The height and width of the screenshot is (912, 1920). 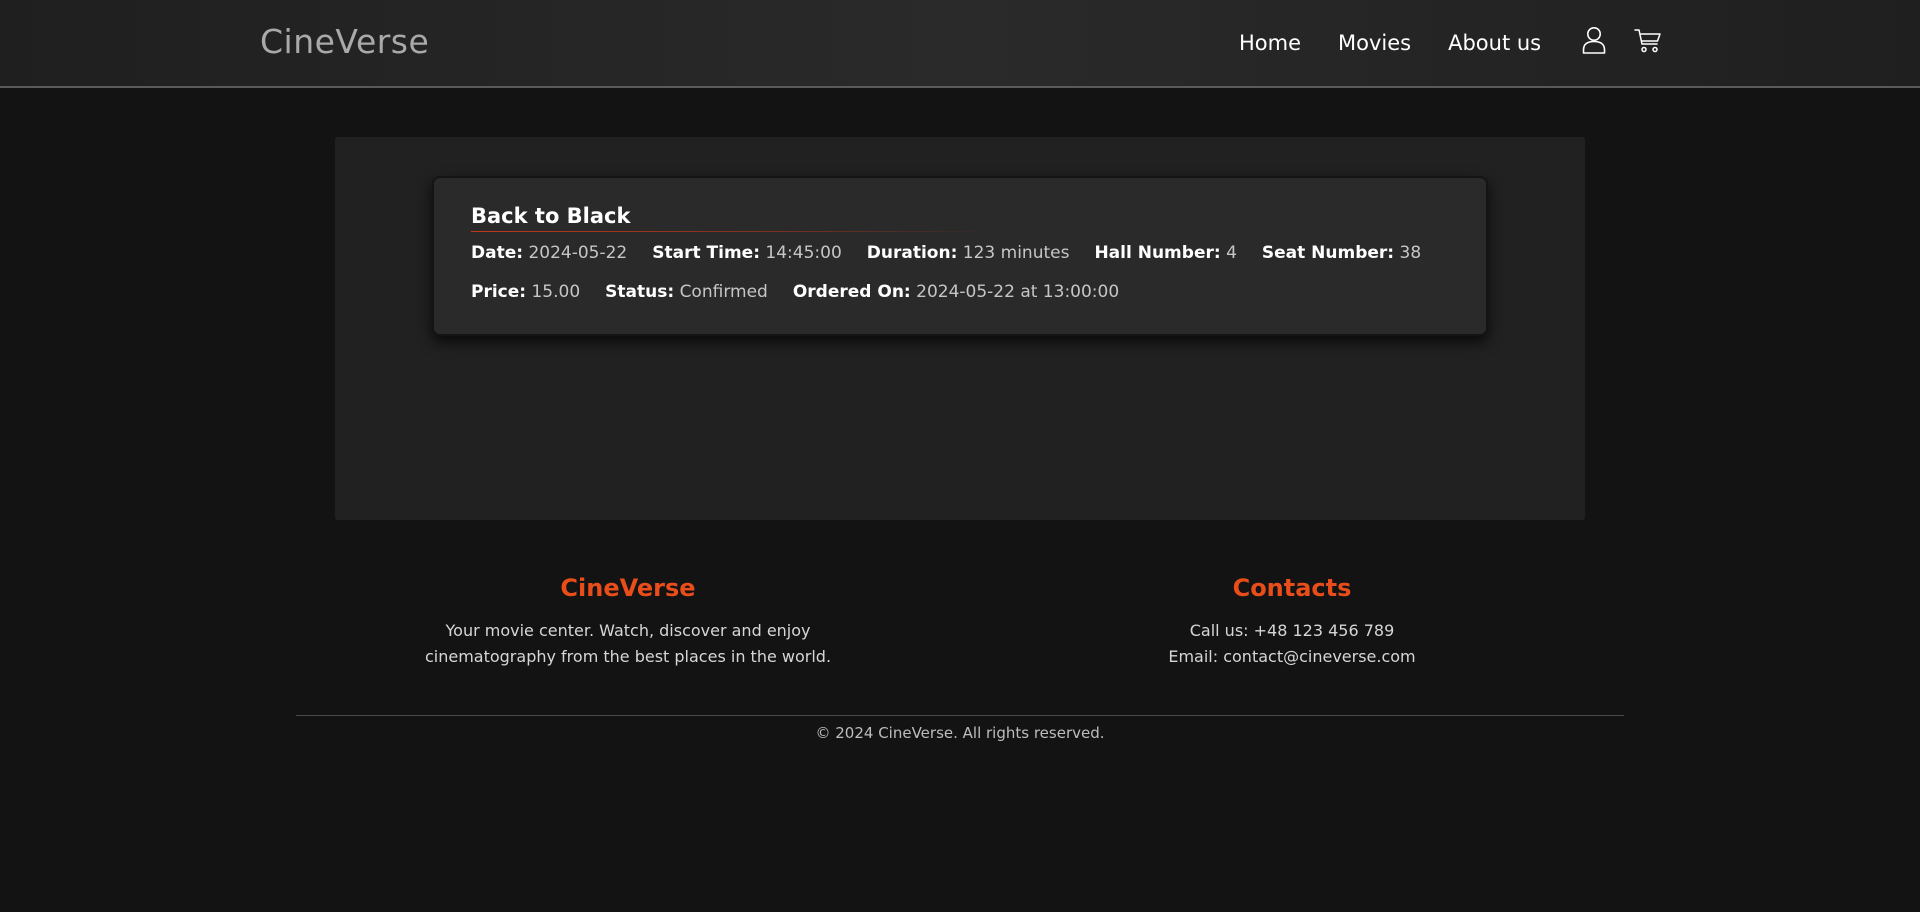 I want to click on nav-movies-link: Movies, so click(x=1374, y=43).